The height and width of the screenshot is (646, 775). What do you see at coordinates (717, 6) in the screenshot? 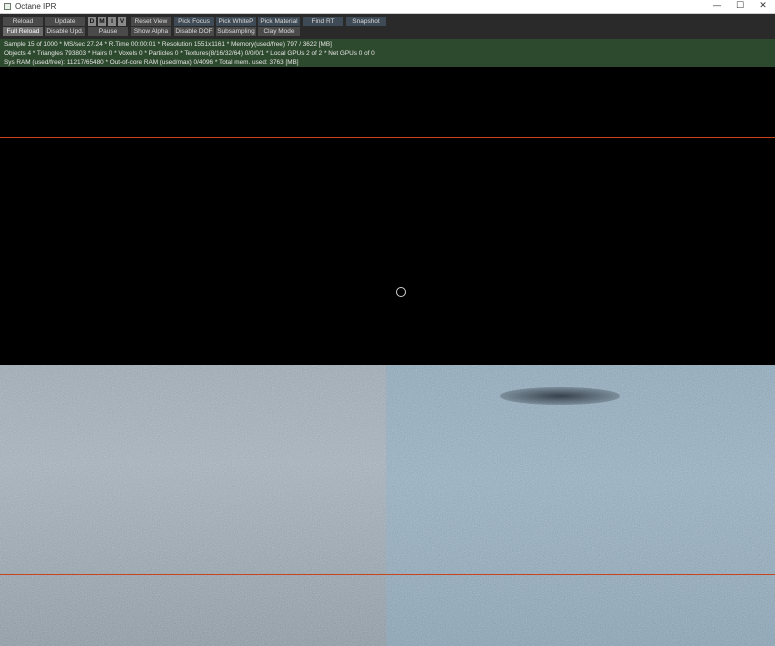
I see `minimize-button: —` at bounding box center [717, 6].